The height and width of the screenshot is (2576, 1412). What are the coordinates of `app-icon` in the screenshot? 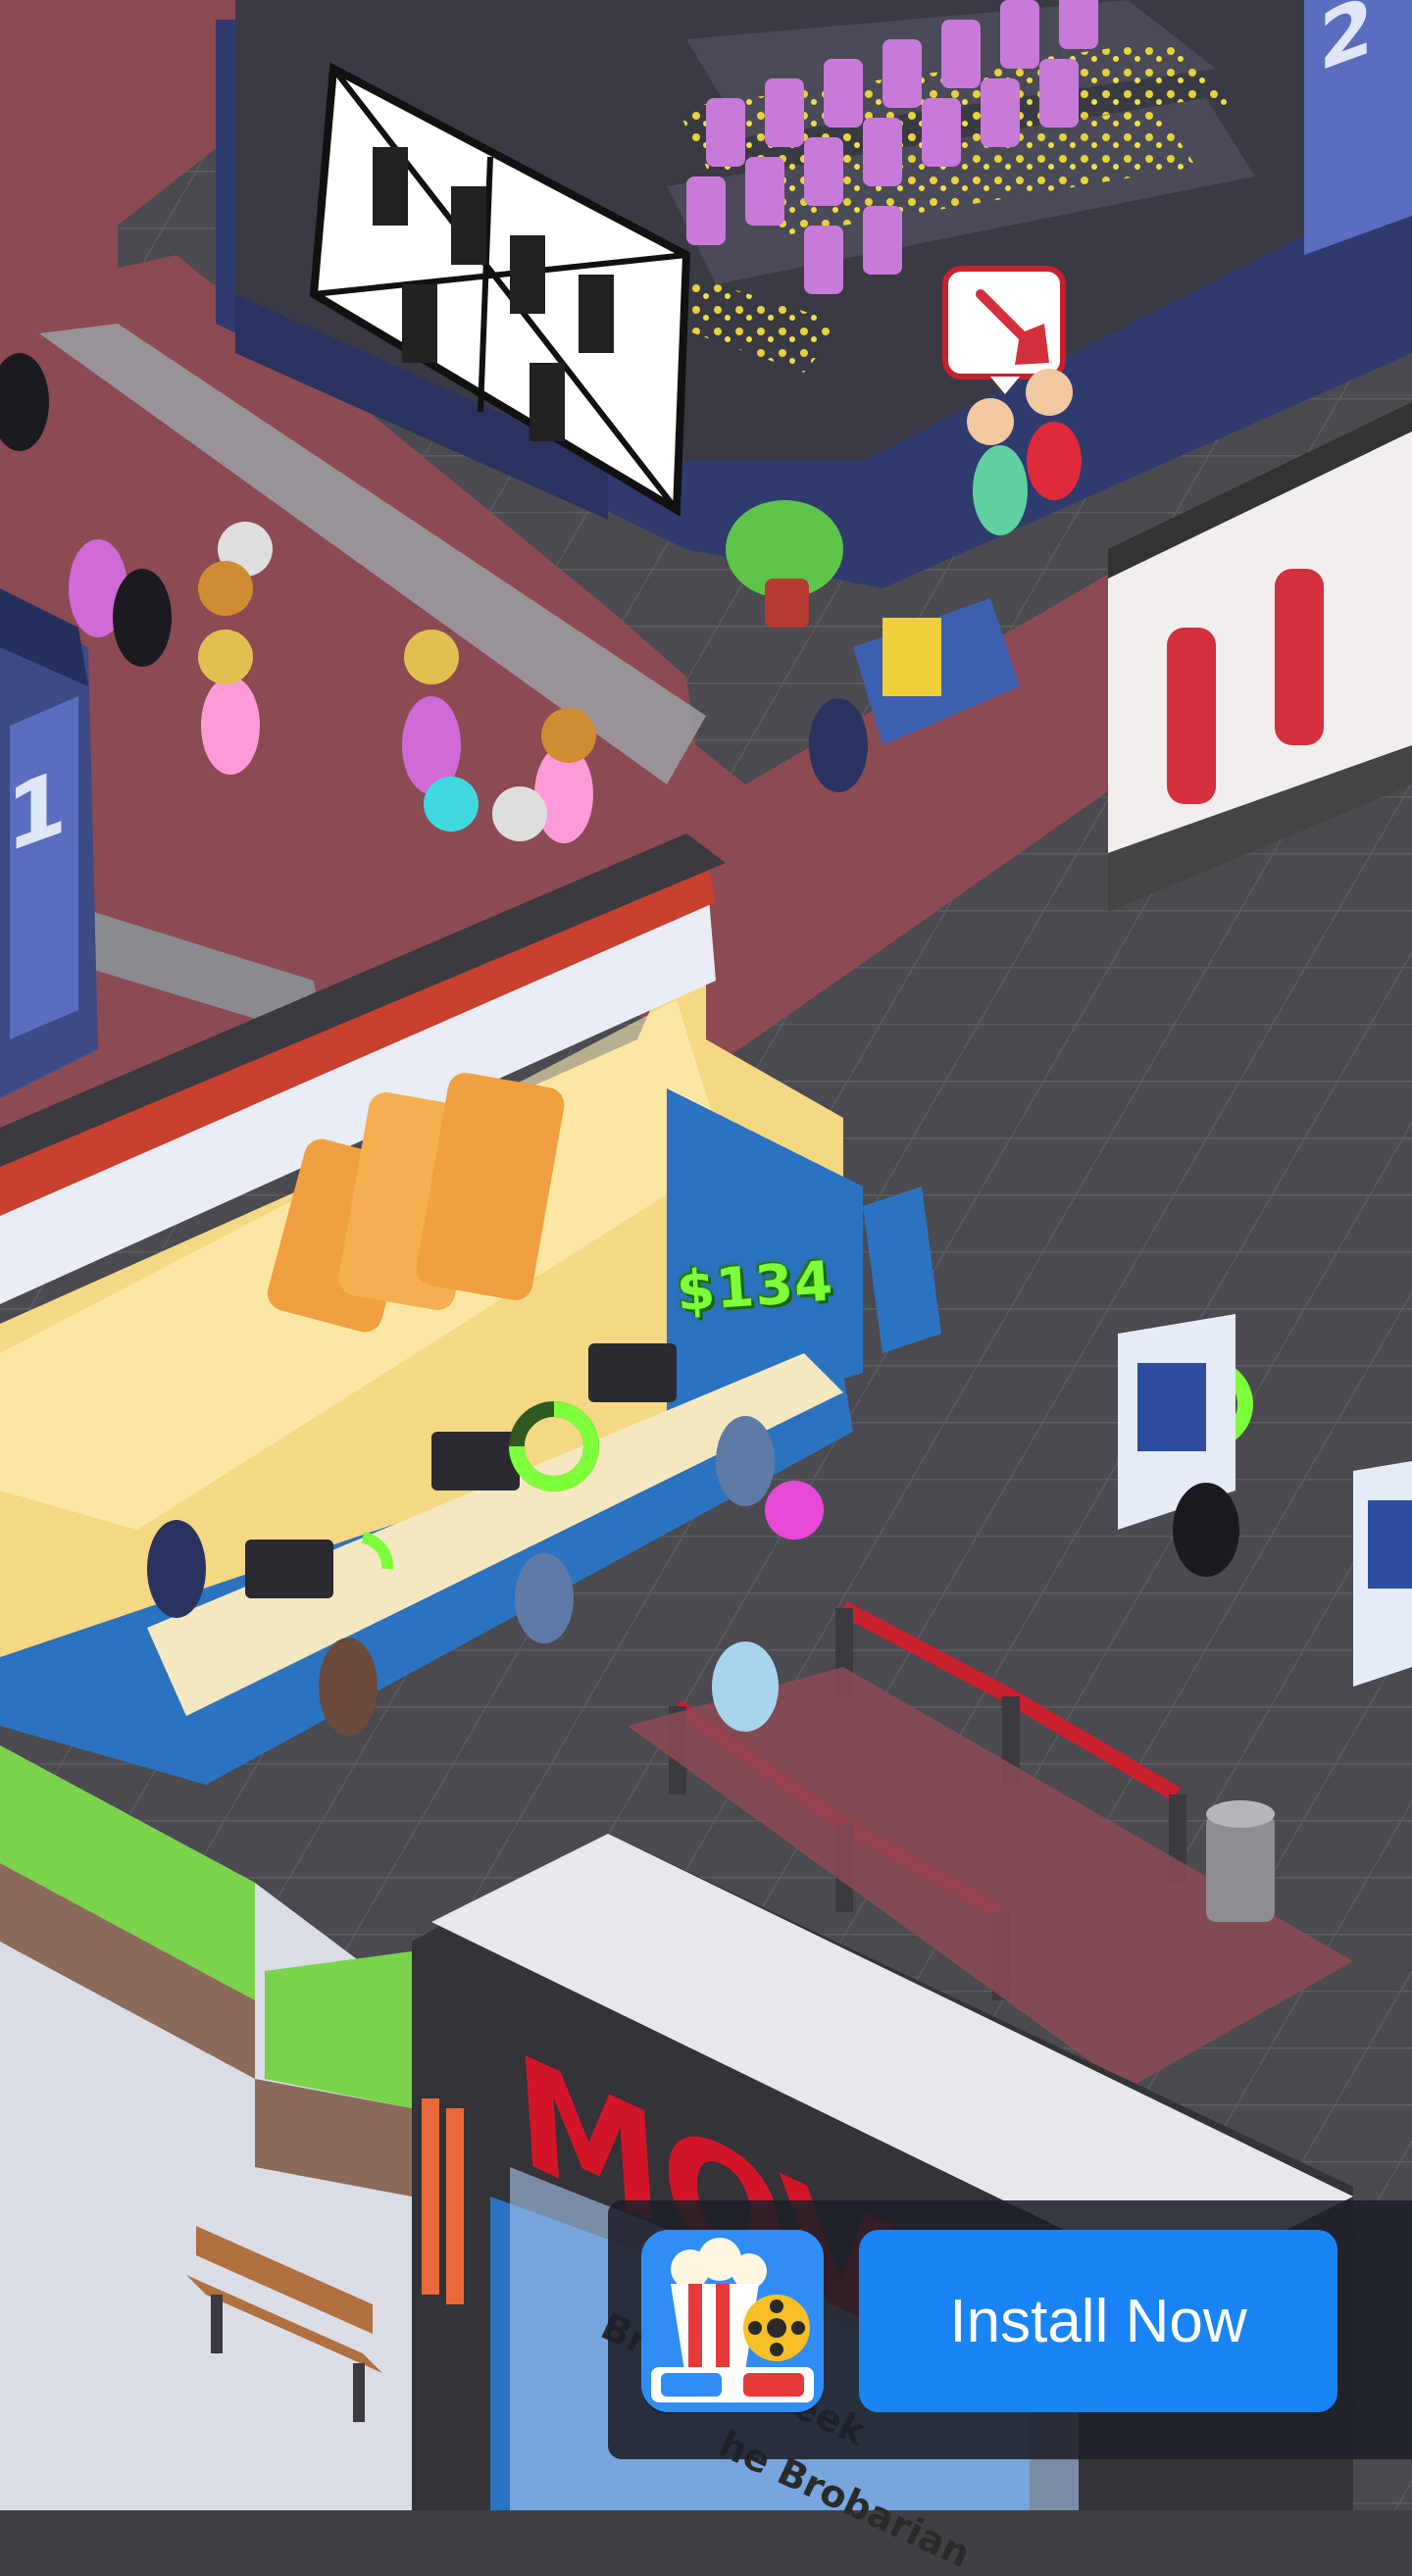 It's located at (732, 2321).